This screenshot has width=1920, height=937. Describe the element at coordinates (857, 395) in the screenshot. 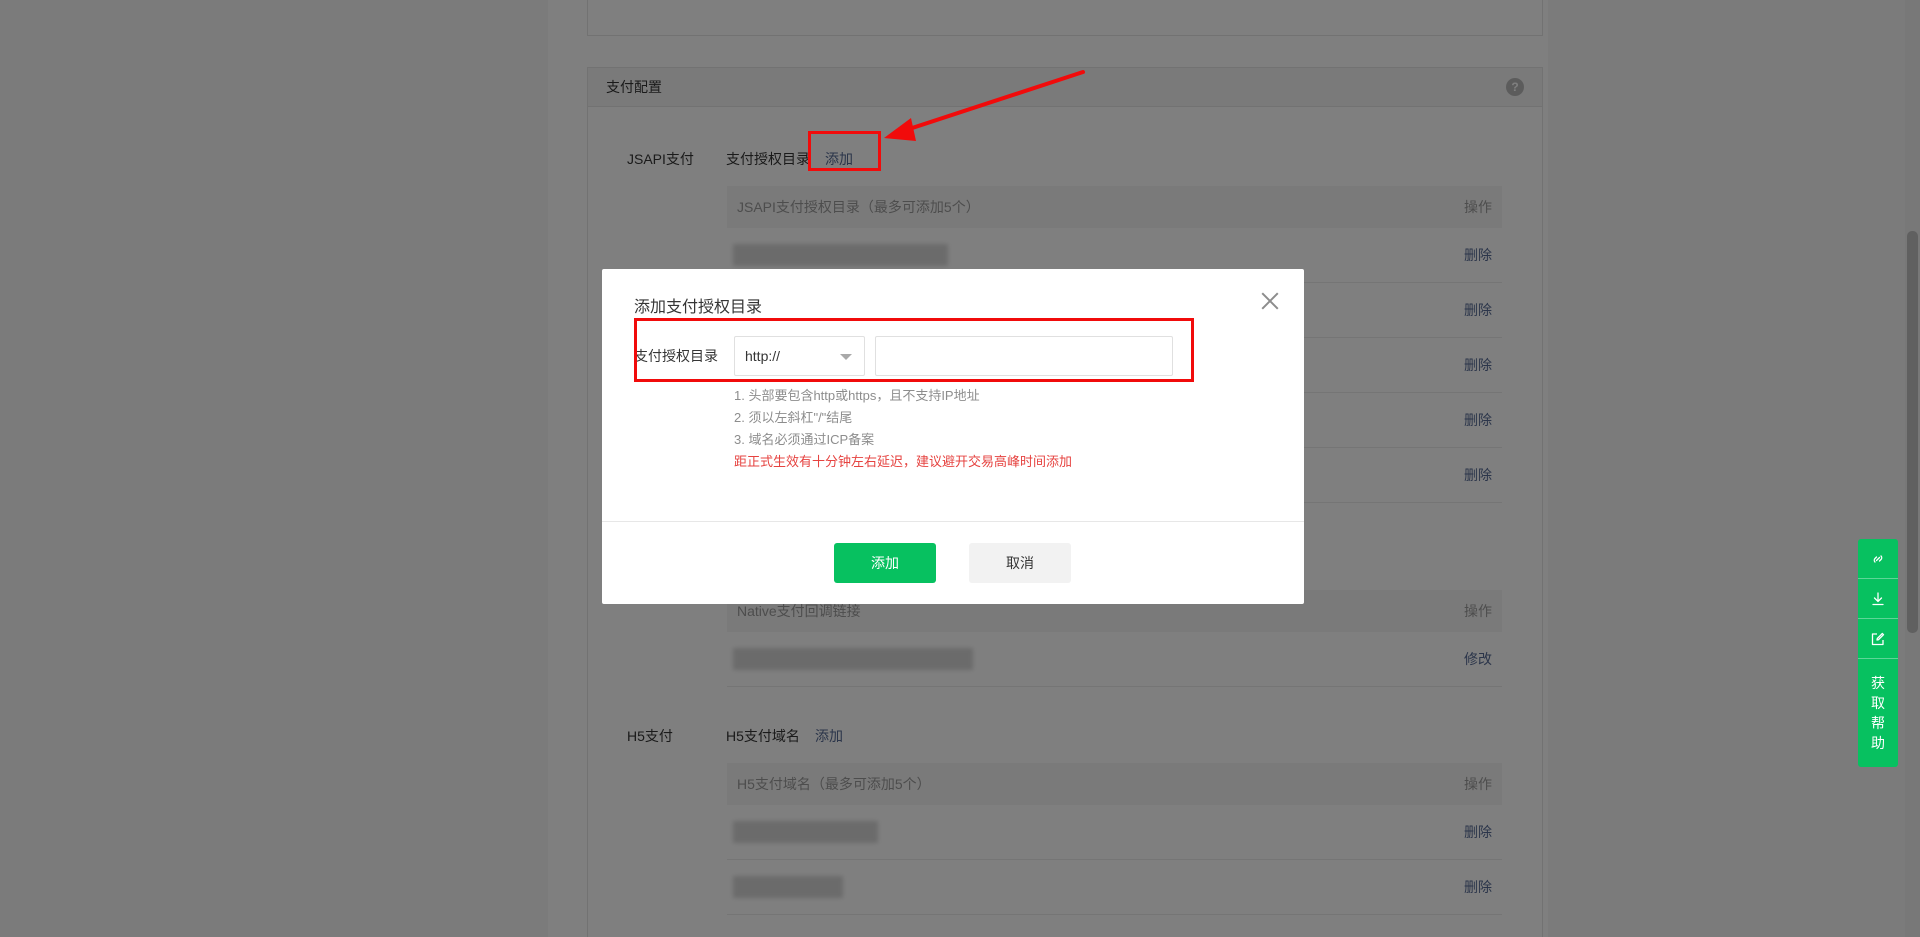

I see `tip-line: 1. 头部要包含http或https，且不支持IP地址` at that location.